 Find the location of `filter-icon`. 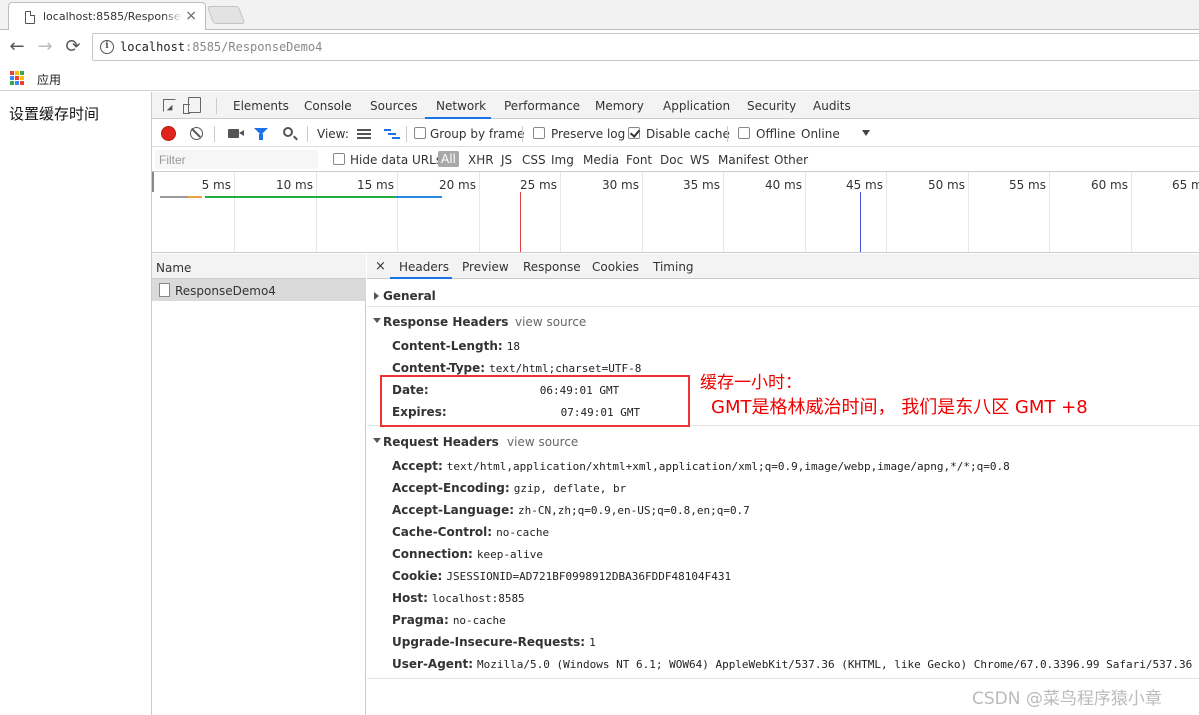

filter-icon is located at coordinates (261, 134).